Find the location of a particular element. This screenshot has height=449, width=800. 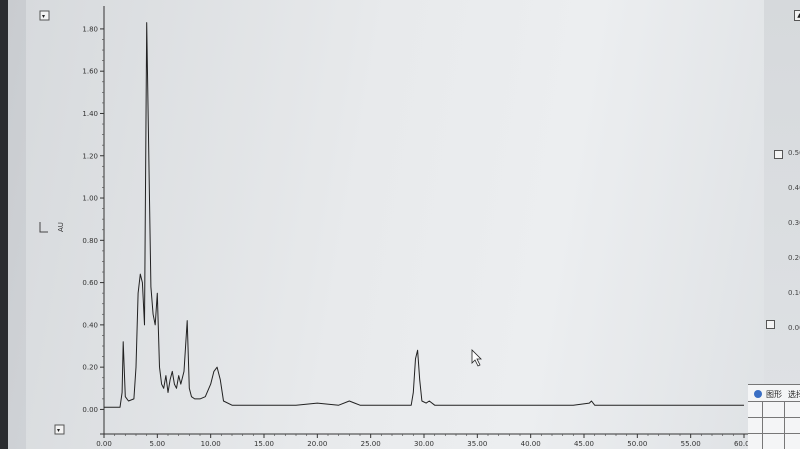

x-tick-label: 55.00 is located at coordinates (691, 444).